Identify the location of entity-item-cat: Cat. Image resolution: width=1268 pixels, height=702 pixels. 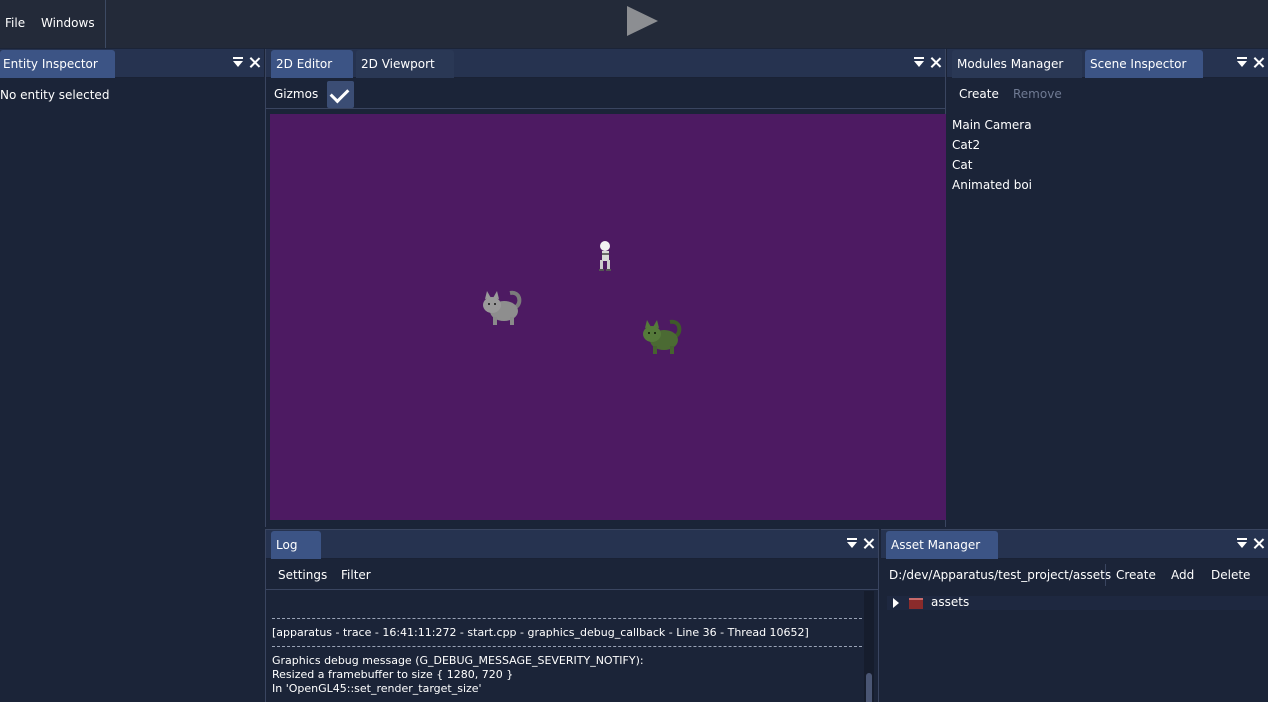
(962, 165).